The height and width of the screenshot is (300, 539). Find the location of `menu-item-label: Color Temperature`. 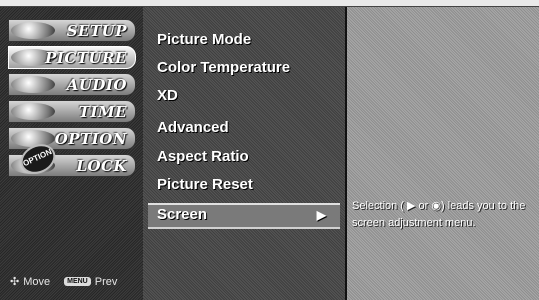

menu-item-label: Color Temperature is located at coordinates (224, 67).